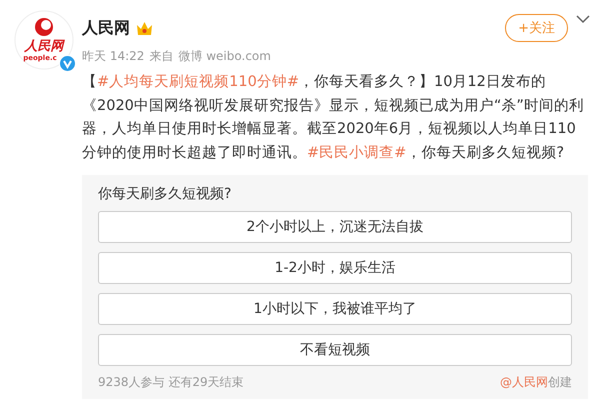 Image resolution: width=600 pixels, height=409 pixels. What do you see at coordinates (524, 382) in the screenshot?
I see `creator-link: @人民网` at bounding box center [524, 382].